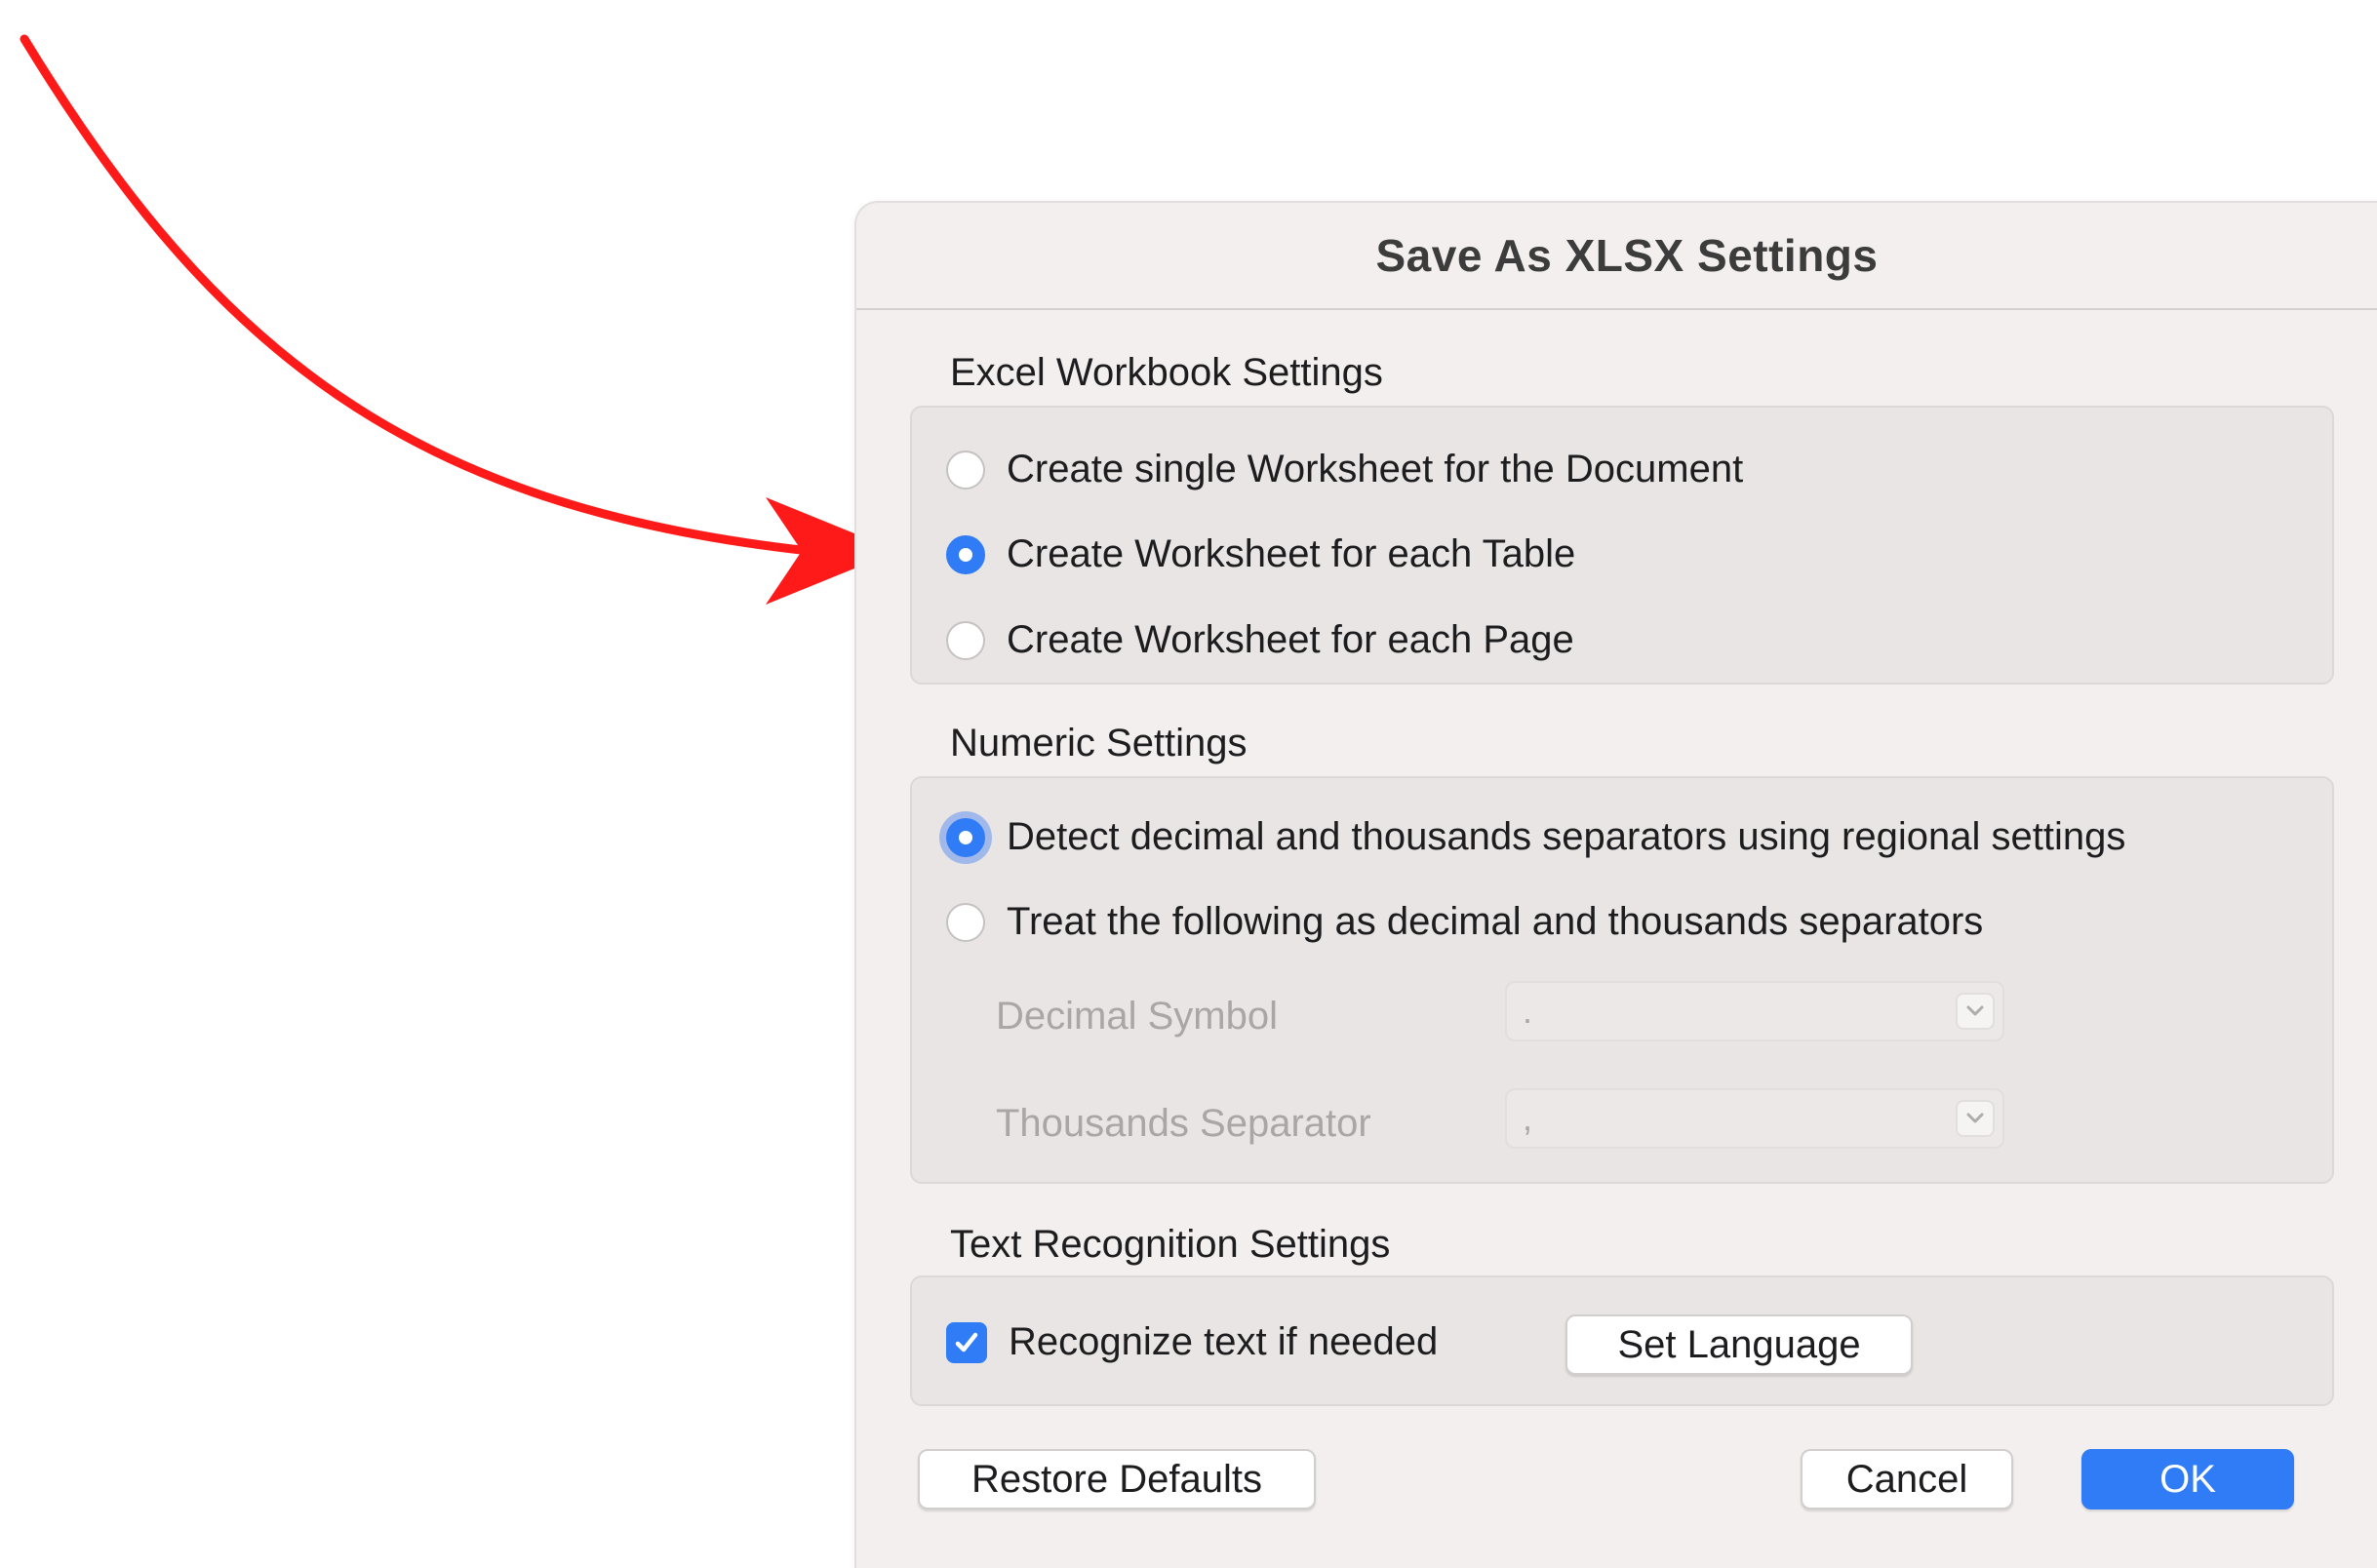 The width and height of the screenshot is (2377, 1568). I want to click on dialog-titlebar: Save As XLSX Settings, so click(1616, 256).